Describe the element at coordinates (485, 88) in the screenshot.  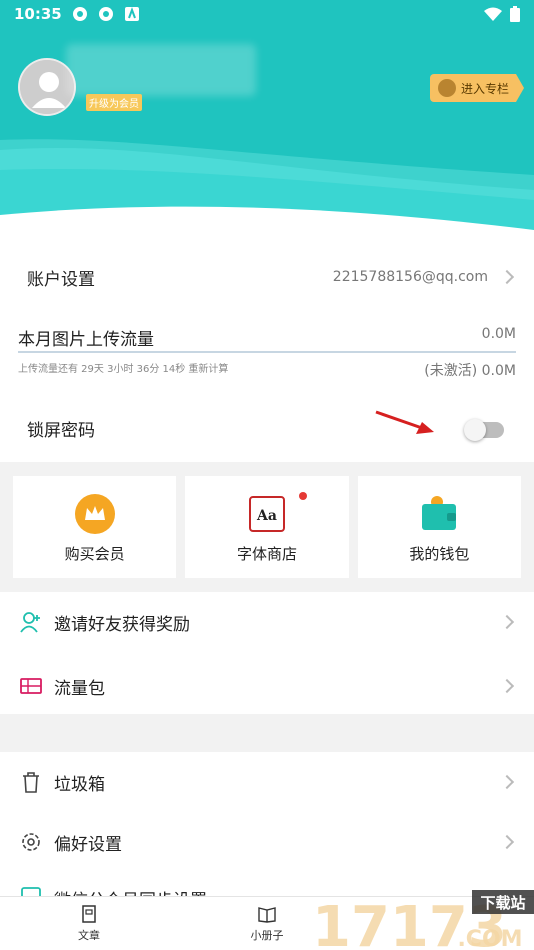
I see `enter-column-label: 进入专栏` at that location.